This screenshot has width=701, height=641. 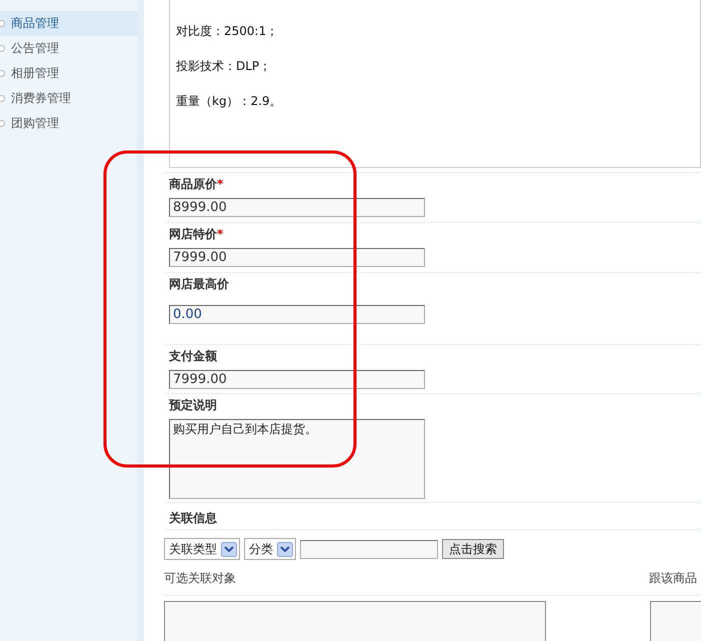 What do you see at coordinates (68, 98) in the screenshot?
I see `sidebar-item: 消费券管理` at bounding box center [68, 98].